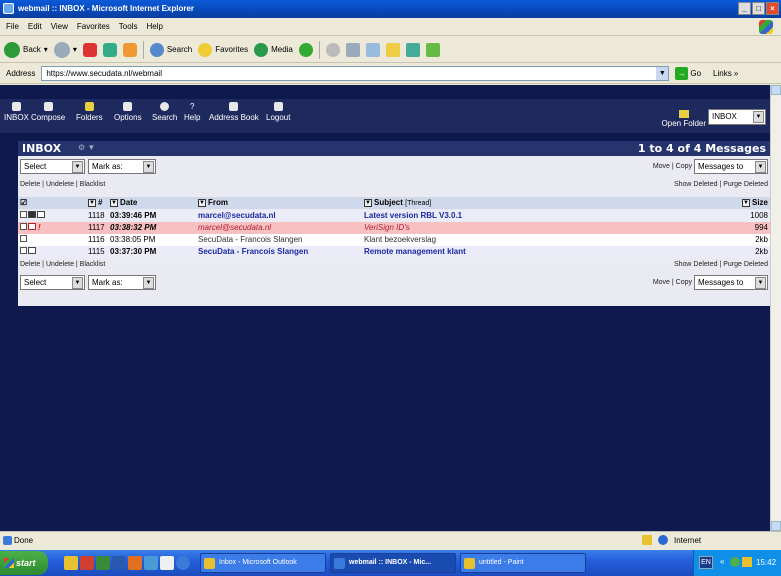  I want to click on nav-options: Options, so click(128, 112).